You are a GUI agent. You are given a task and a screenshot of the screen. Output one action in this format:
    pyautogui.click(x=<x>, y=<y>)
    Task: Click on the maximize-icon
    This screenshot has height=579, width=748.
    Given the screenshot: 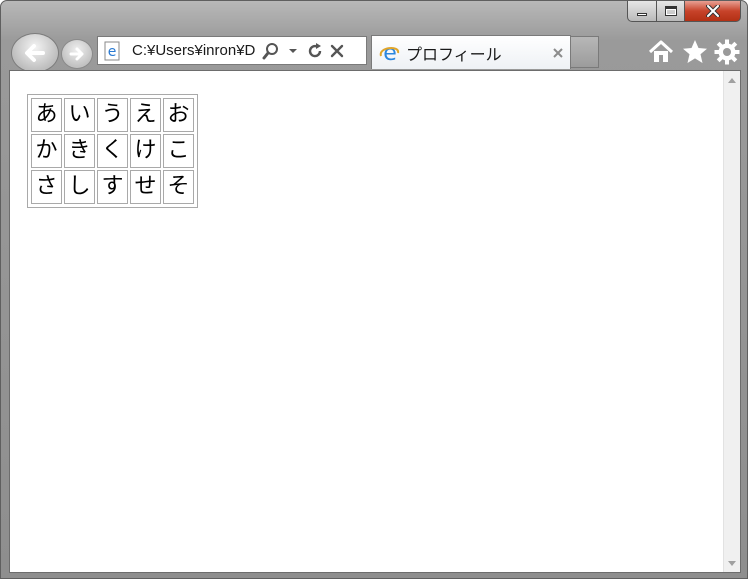 What is the action you would take?
    pyautogui.click(x=670, y=11)
    